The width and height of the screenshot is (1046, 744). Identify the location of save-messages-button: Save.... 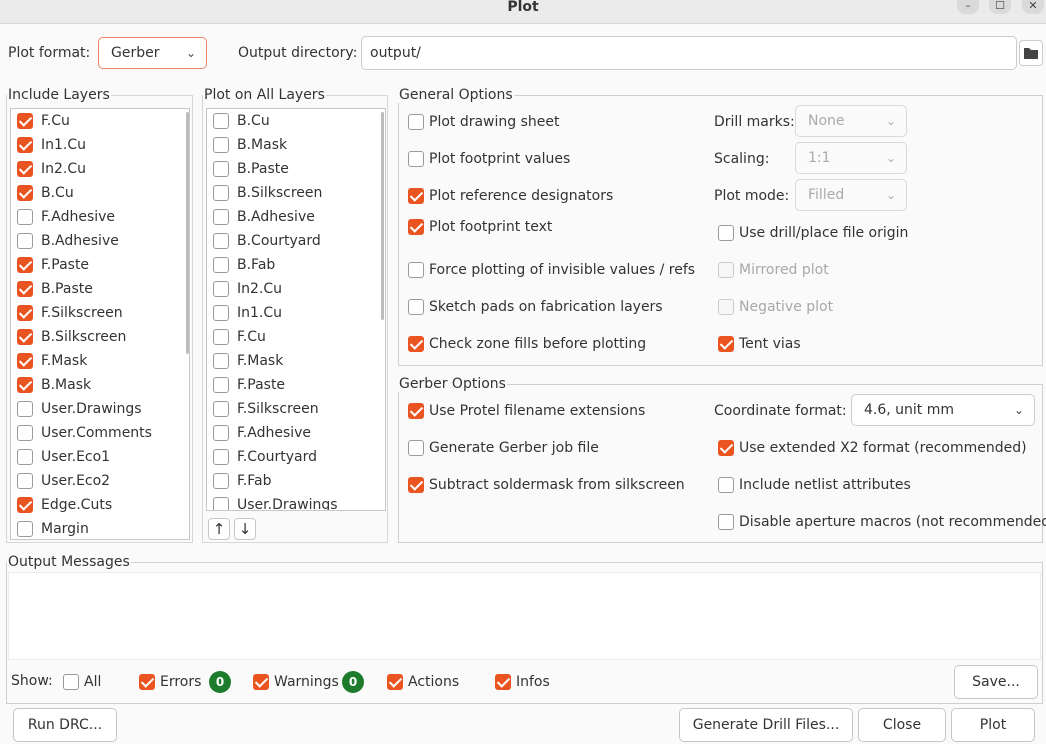
(996, 682).